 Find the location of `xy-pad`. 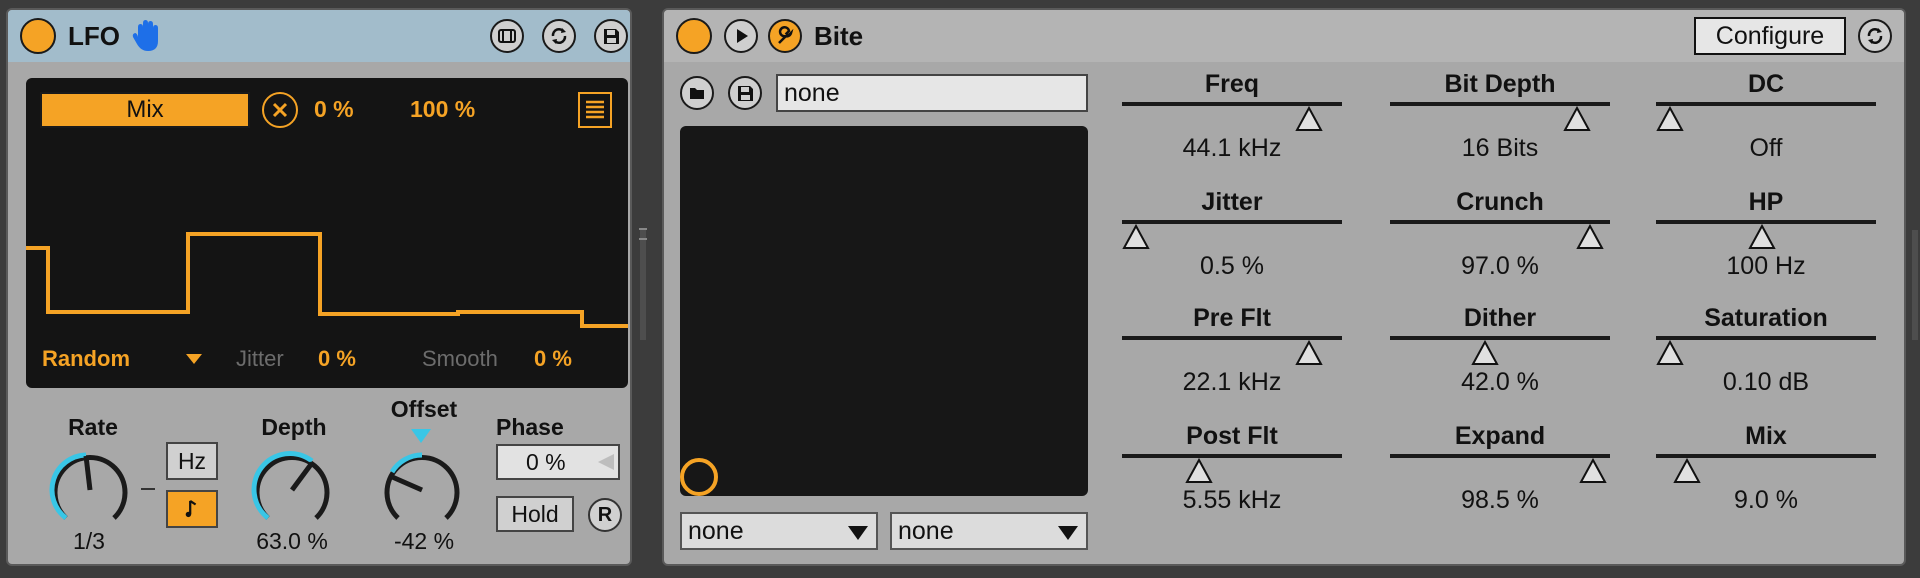

xy-pad is located at coordinates (884, 311).